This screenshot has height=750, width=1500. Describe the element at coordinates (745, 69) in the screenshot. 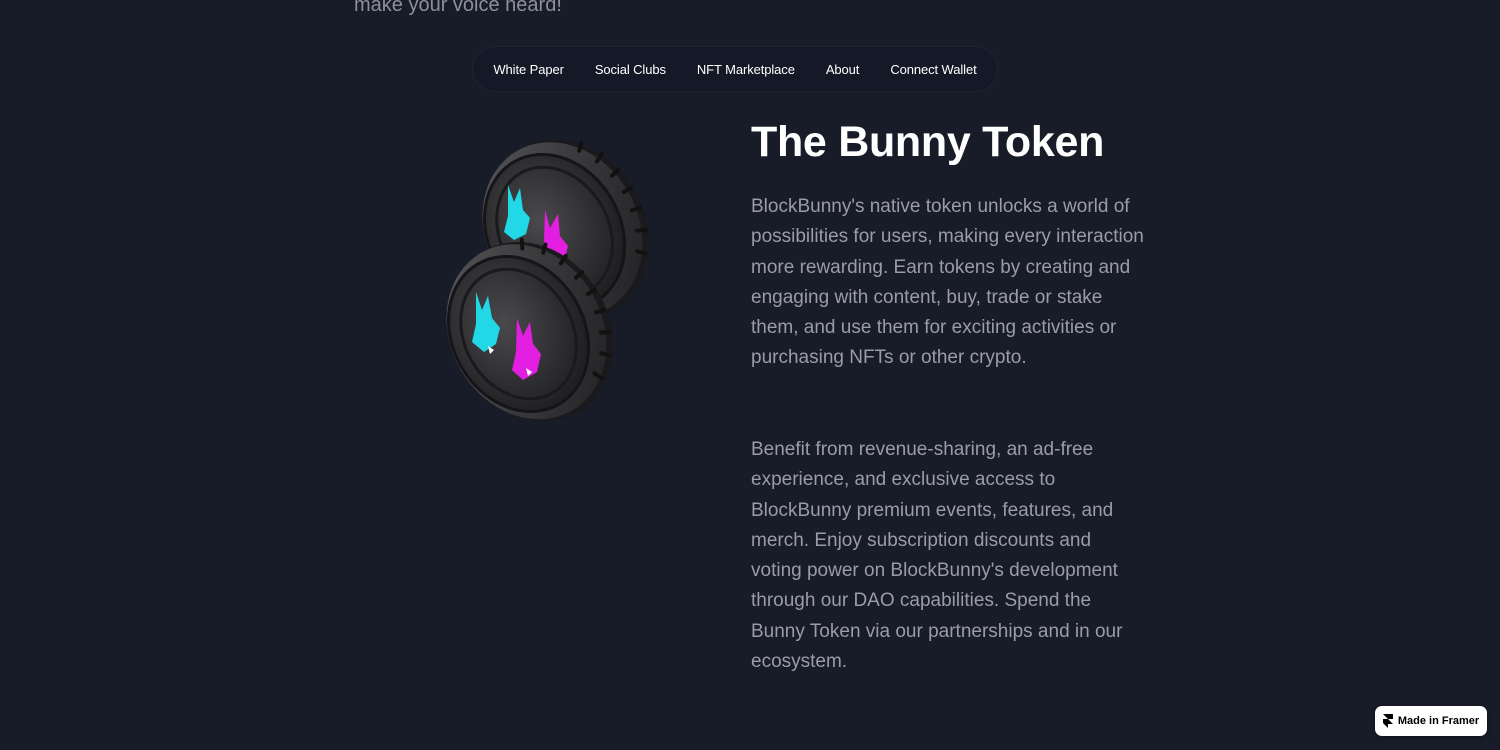

I see `nav-item-nft-marketplace: NFT Marketplace` at that location.